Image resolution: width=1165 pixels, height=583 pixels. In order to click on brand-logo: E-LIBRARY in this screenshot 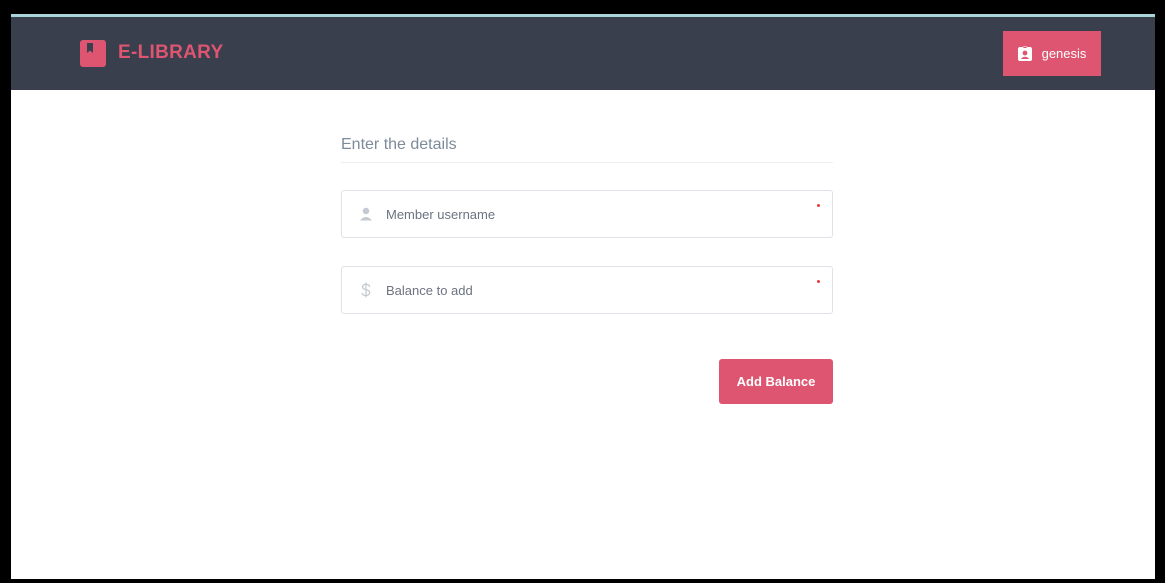, I will do `click(151, 53)`.